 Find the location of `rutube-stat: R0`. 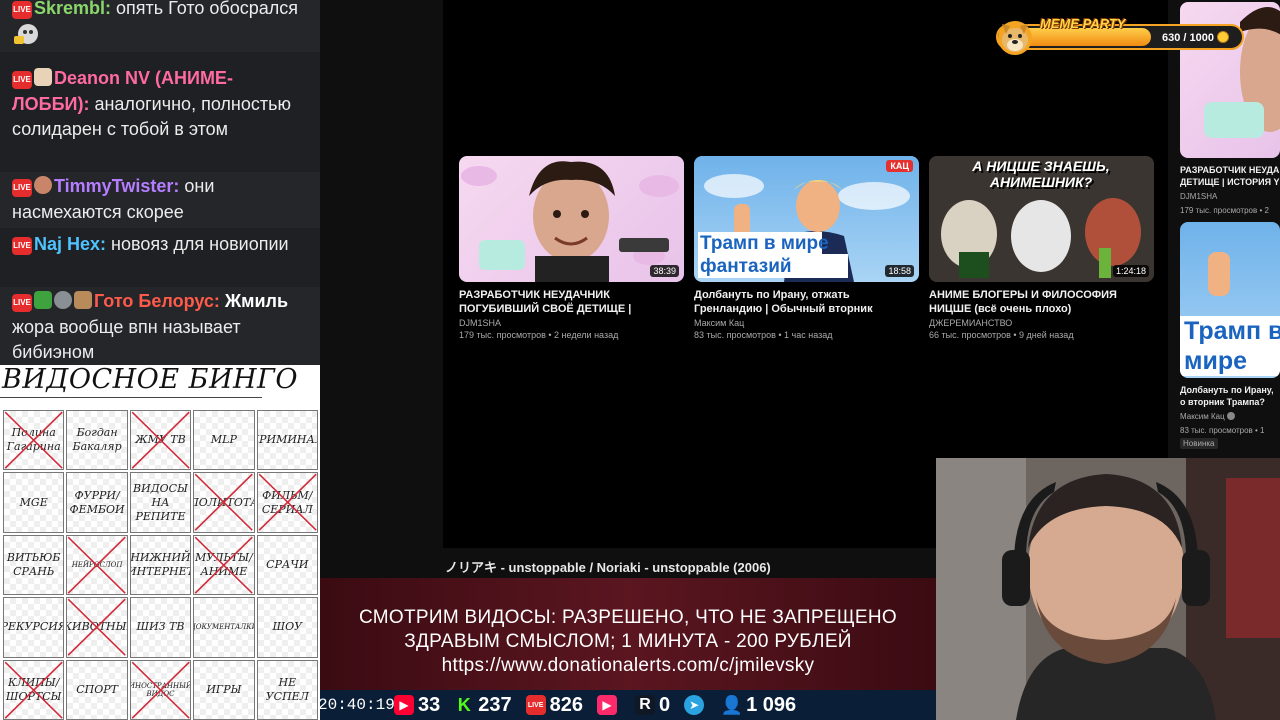

rutube-stat: R0 is located at coordinates (652, 705).